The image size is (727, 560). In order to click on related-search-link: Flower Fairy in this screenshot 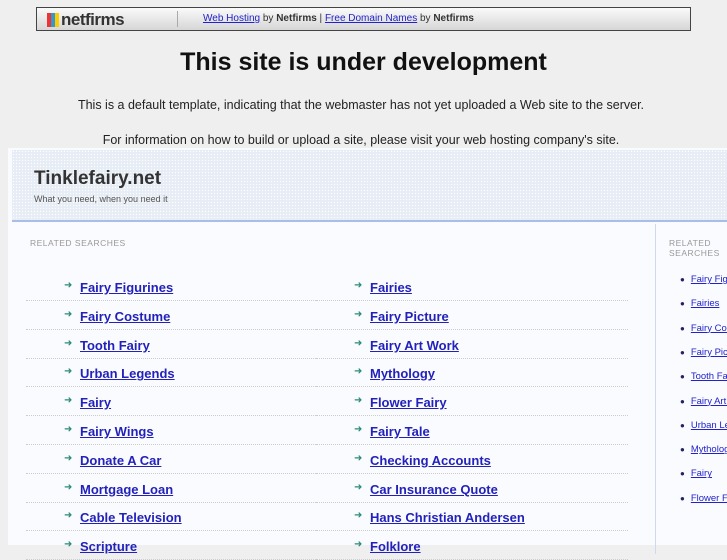, I will do `click(408, 402)`.